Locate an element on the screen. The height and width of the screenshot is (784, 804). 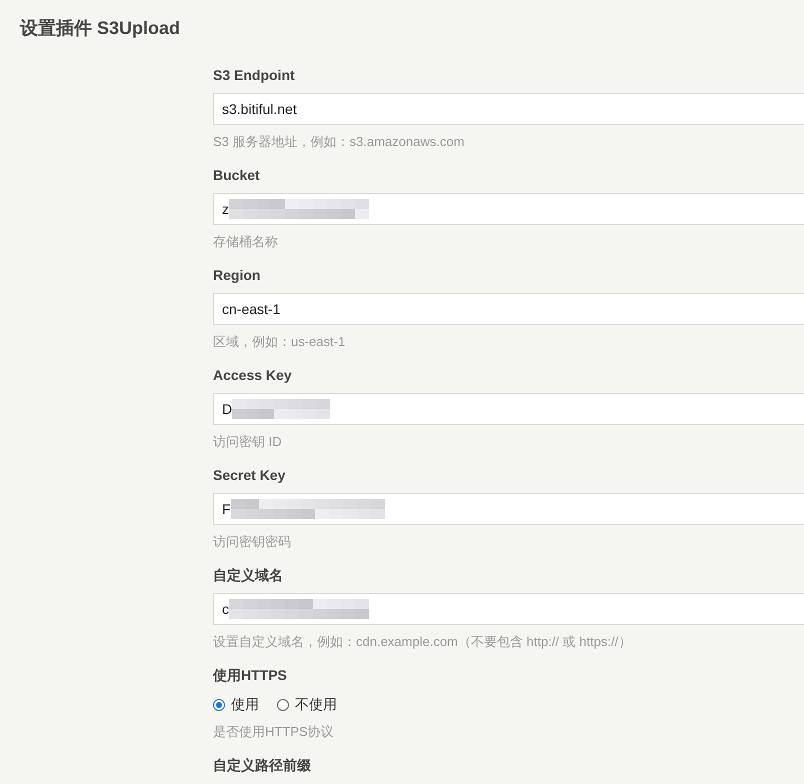
field-hint: 设置自定义域名，例如：cdn.example.com（不要包含 http:// 或 https://） is located at coordinates (422, 642).